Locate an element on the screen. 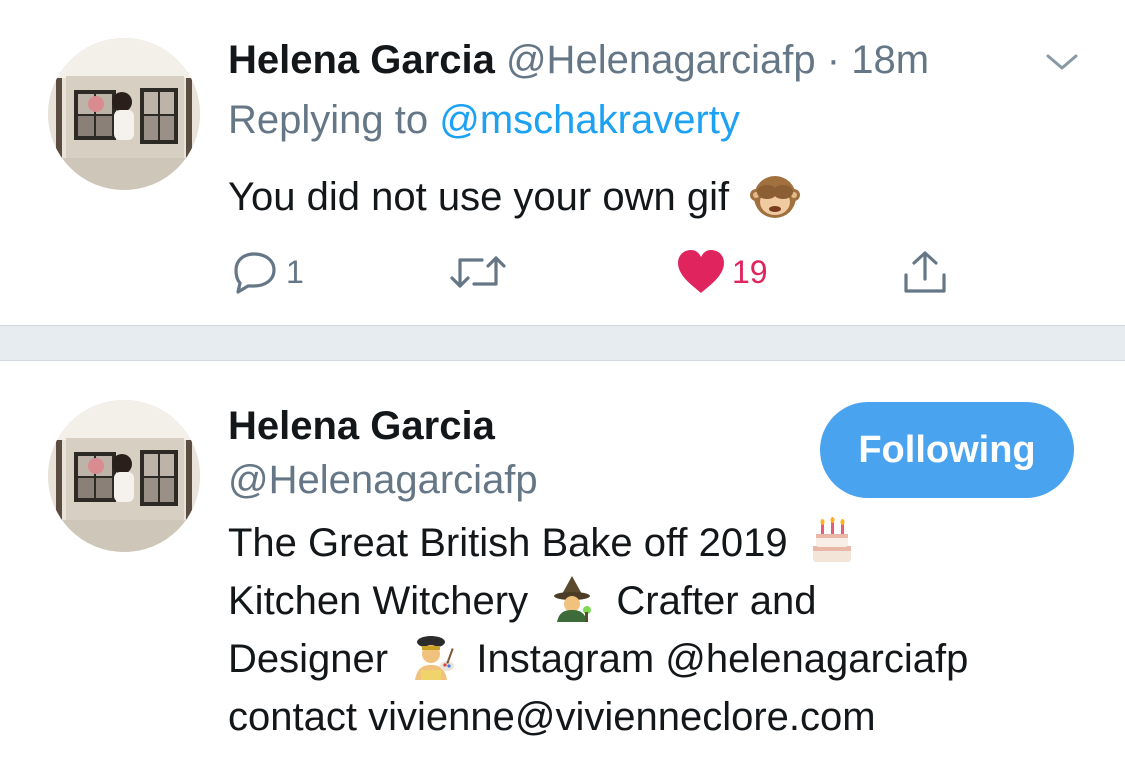 The image size is (1125, 780). like-button: 19 is located at coordinates (722, 272).